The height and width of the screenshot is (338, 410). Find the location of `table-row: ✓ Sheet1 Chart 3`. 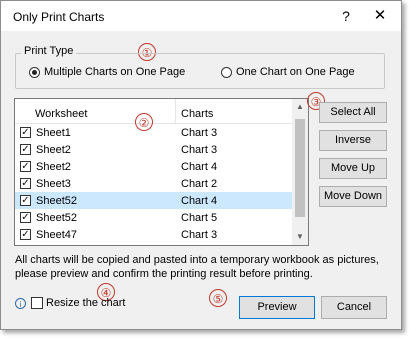

table-row: ✓ Sheet1 Chart 3 is located at coordinates (154, 132).